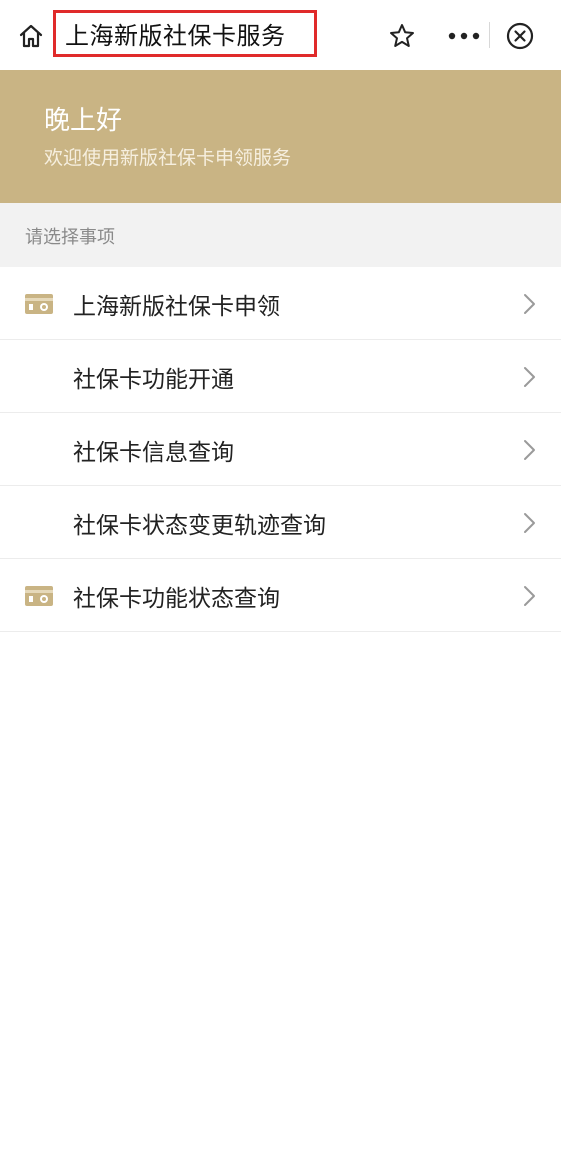 The image size is (561, 1151). What do you see at coordinates (83, 121) in the screenshot?
I see `greeting-text: 晚上好` at bounding box center [83, 121].